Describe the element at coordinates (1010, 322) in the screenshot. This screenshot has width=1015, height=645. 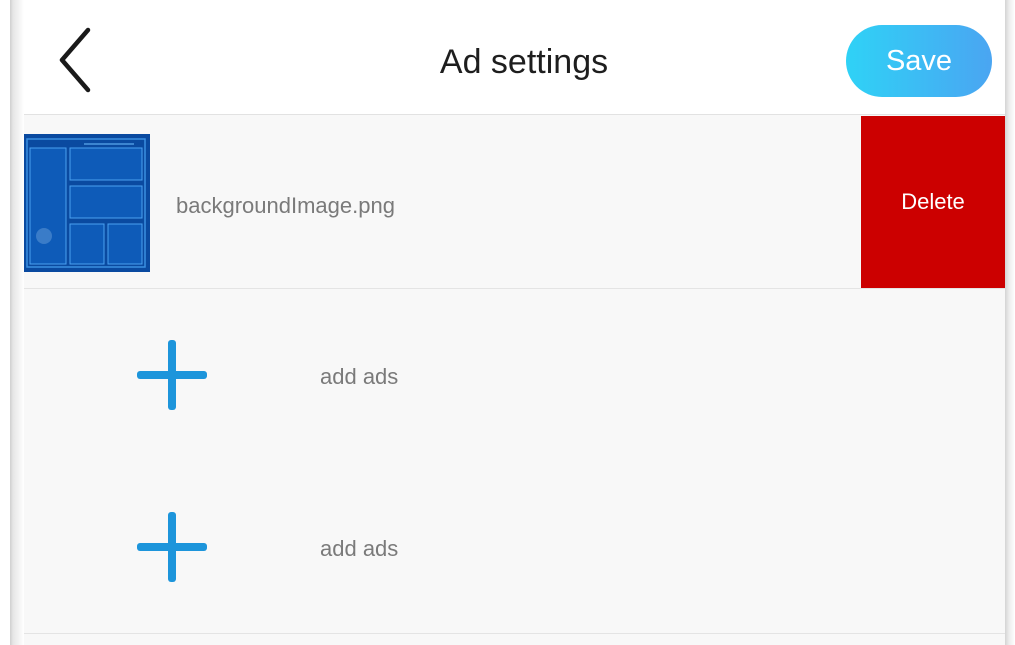
I see `device-edge-right` at that location.